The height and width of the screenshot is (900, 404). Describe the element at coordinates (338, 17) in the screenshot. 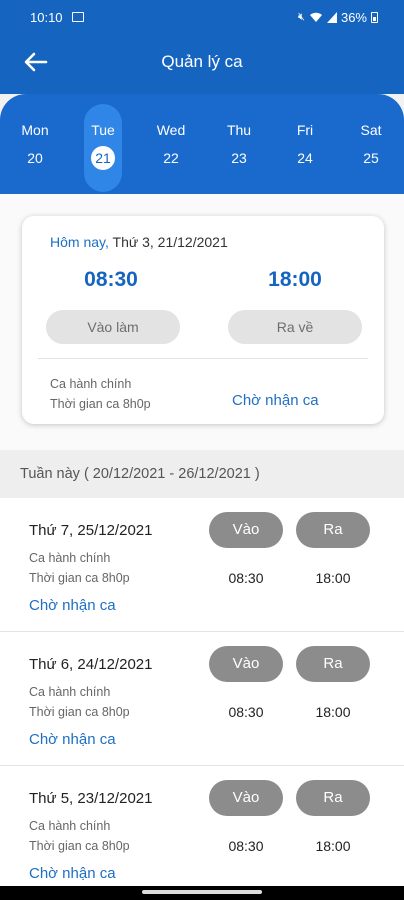

I see `status-icons: 🔇︎ 36%` at that location.